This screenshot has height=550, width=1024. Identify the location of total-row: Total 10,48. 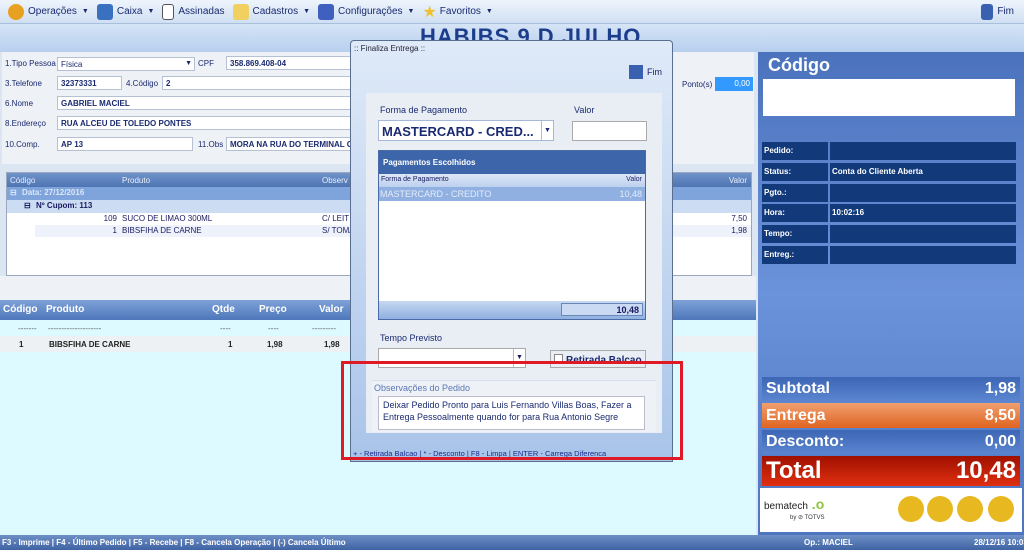
(891, 471).